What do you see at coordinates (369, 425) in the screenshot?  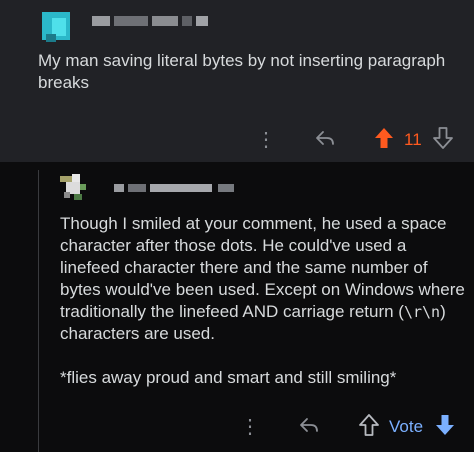 I see `reply-upvote-arrow-icon` at bounding box center [369, 425].